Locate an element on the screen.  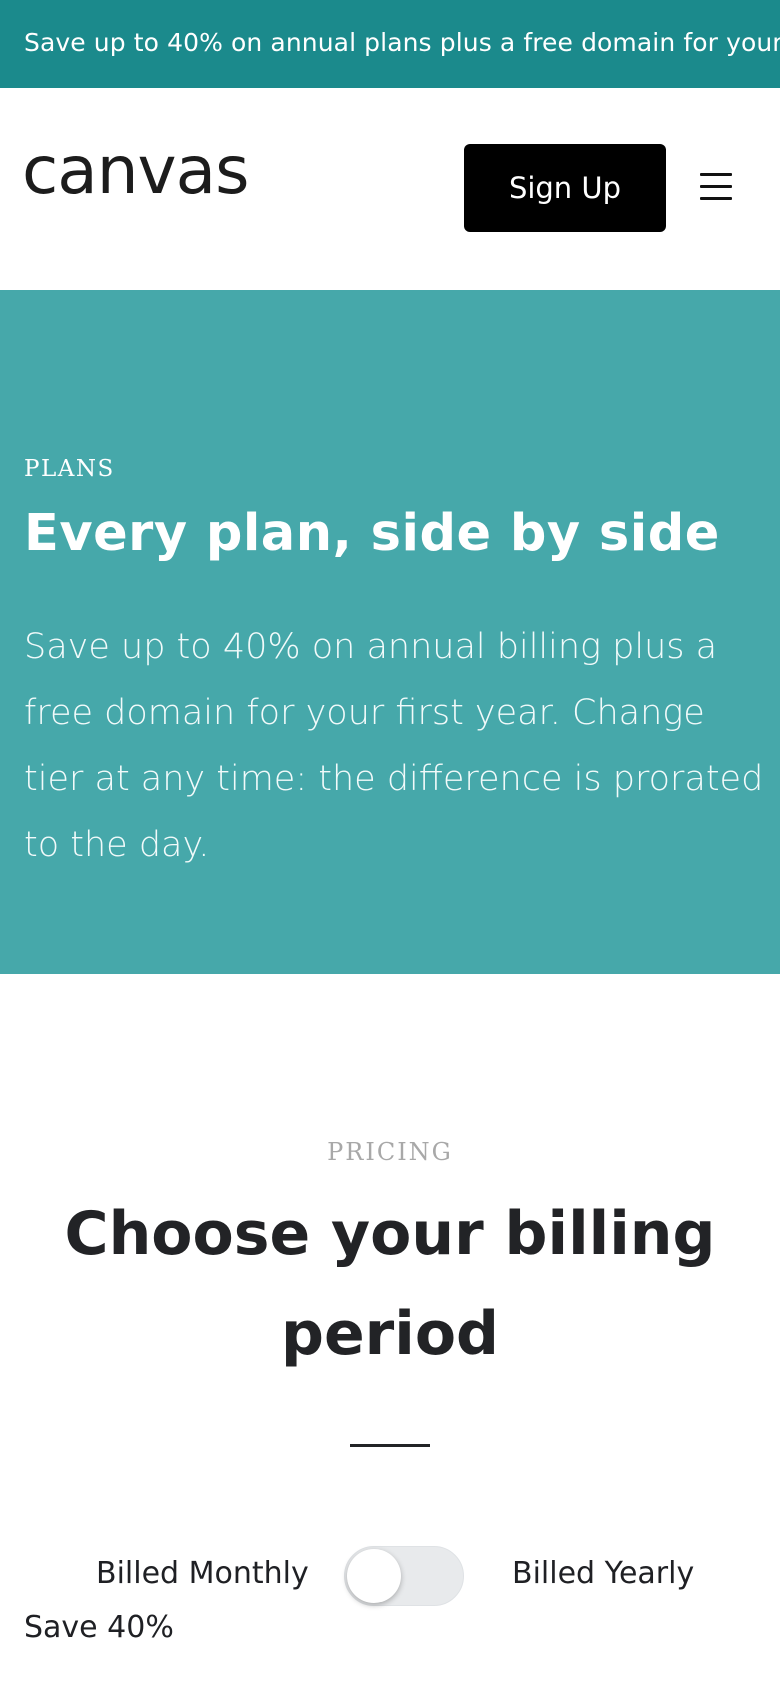
hamburger-menu-icon is located at coordinates (716, 187).